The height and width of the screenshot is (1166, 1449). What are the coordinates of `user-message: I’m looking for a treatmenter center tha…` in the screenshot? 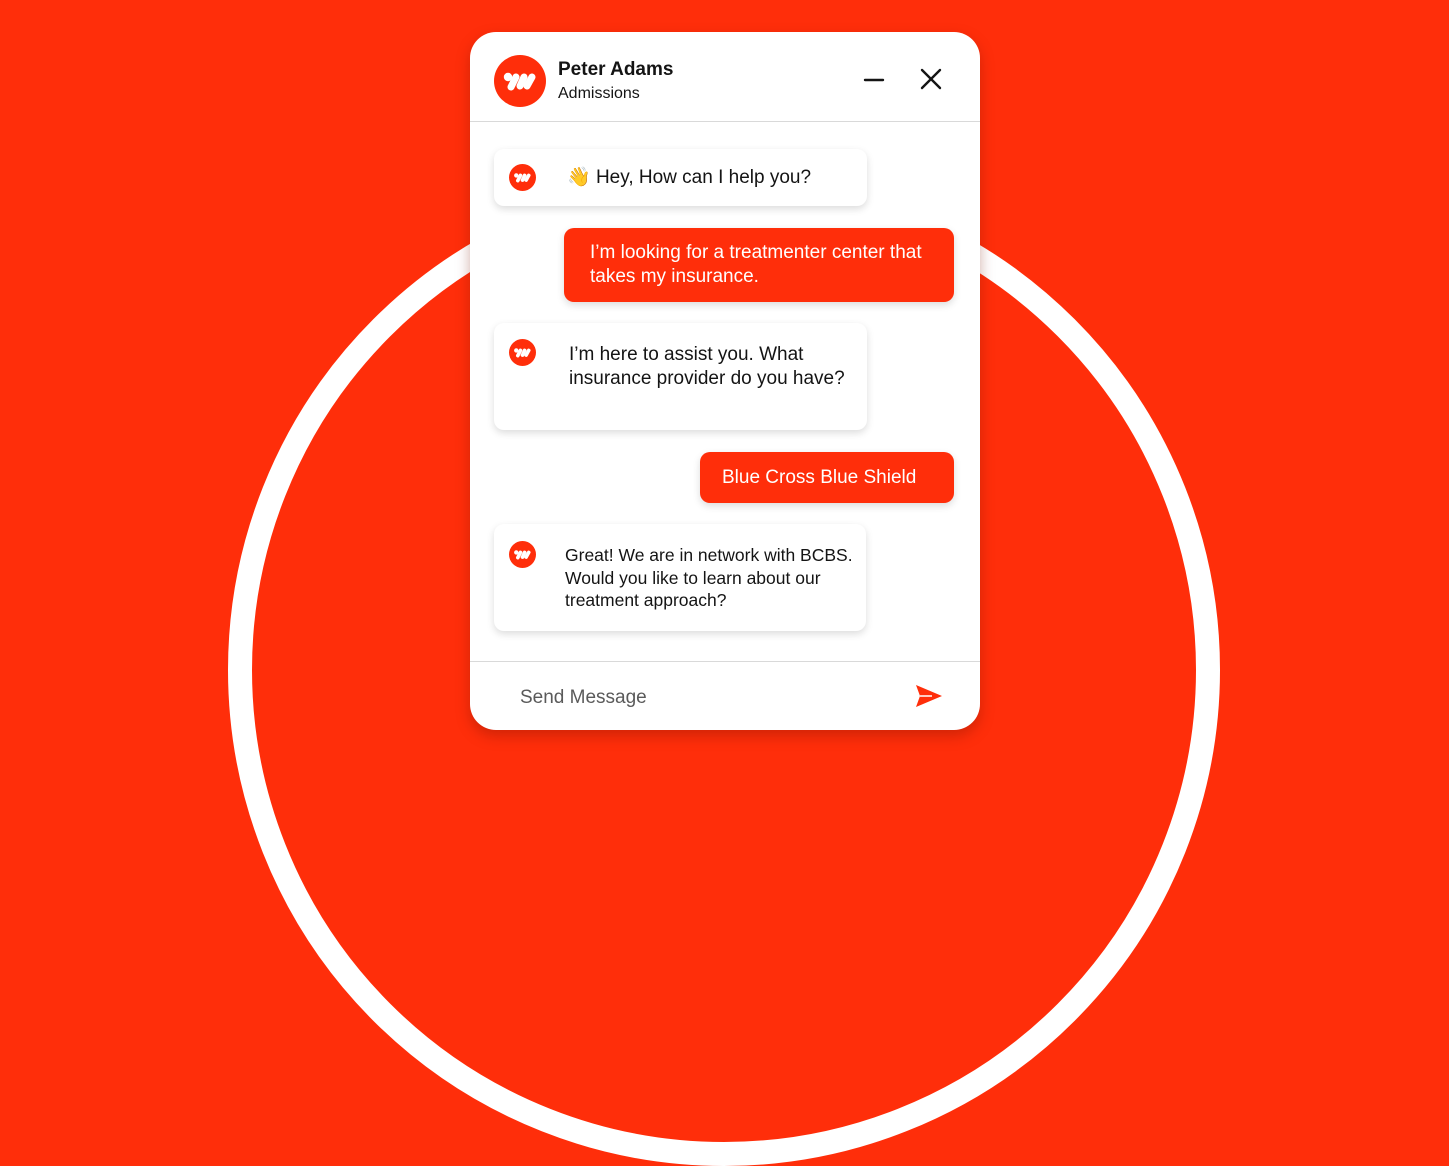 It's located at (759, 265).